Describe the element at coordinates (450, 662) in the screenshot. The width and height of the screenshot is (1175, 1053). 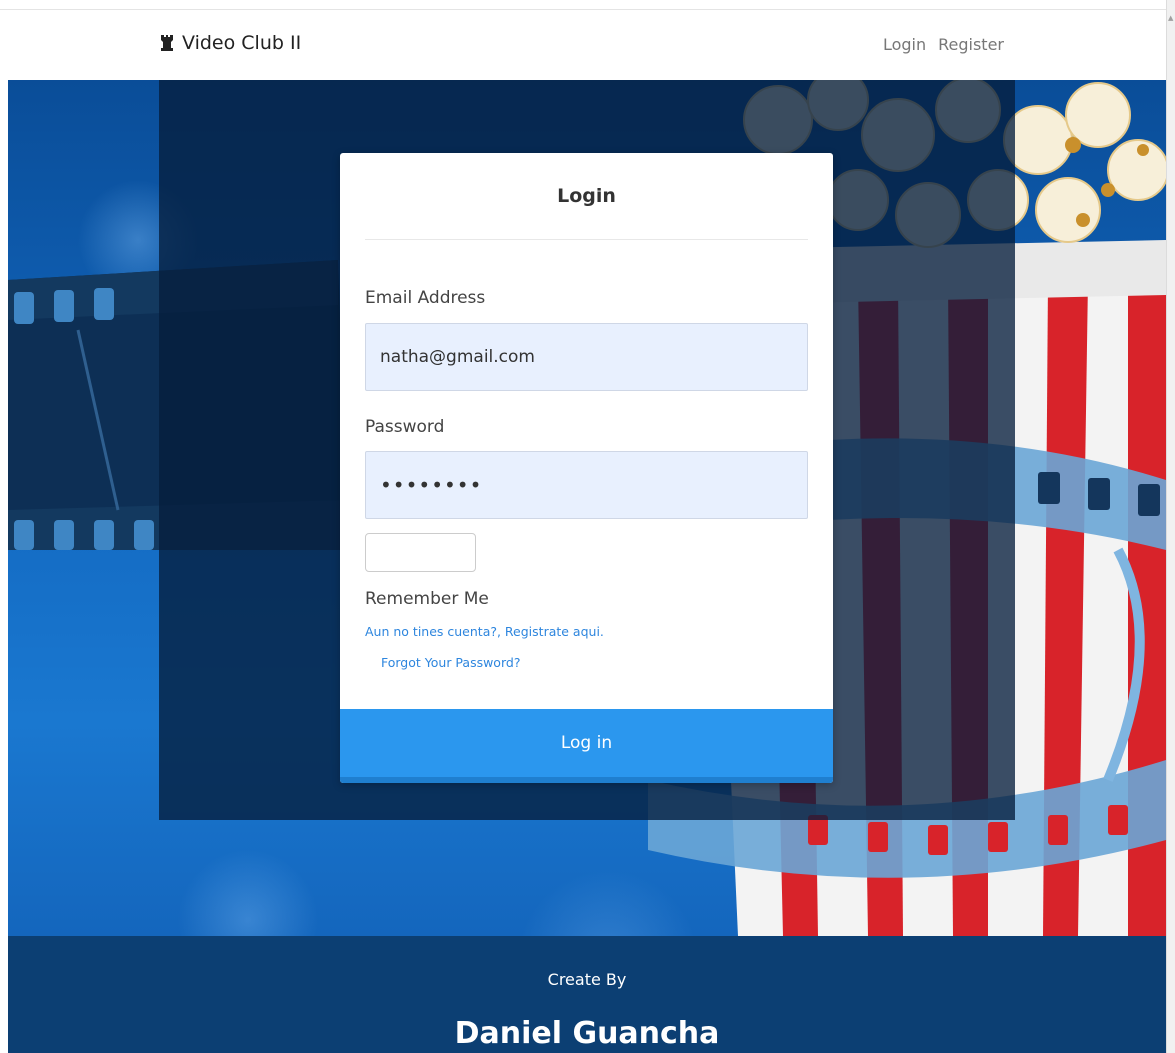
I see `forgot-password-link: Forgot Your Password?` at that location.